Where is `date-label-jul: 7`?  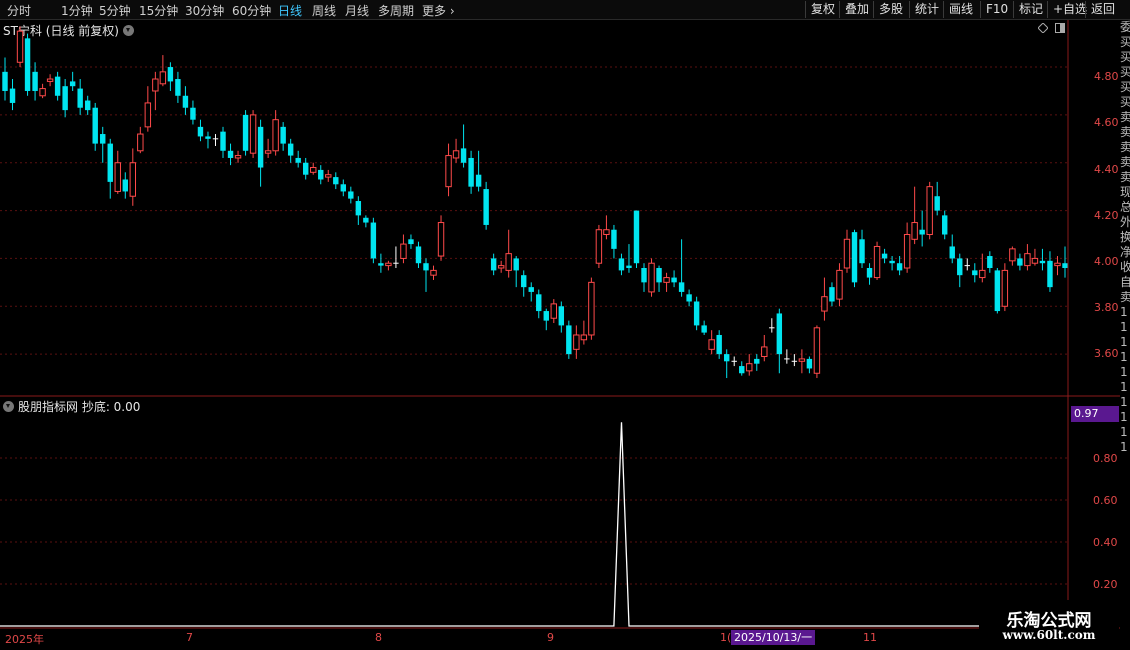
date-label-jul: 7 is located at coordinates (189, 637).